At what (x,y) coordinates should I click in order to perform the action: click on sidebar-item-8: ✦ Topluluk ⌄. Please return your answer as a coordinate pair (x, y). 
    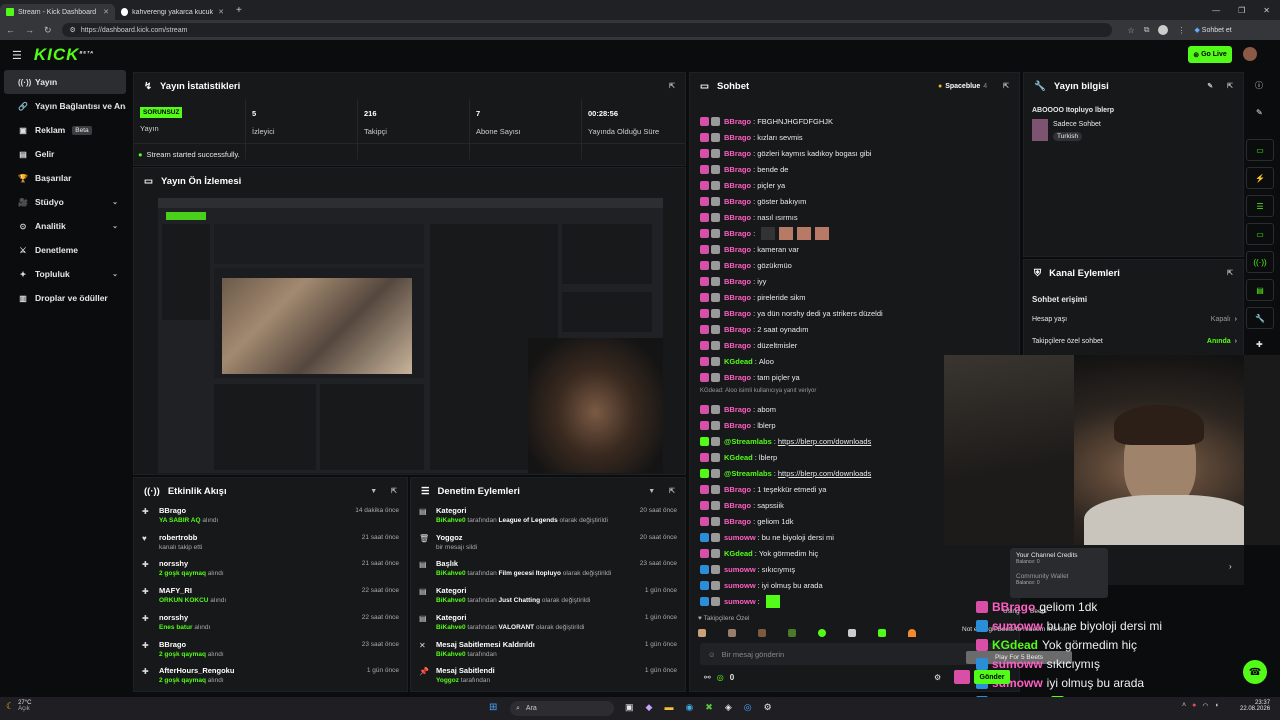
    Looking at the image, I should click on (65, 274).